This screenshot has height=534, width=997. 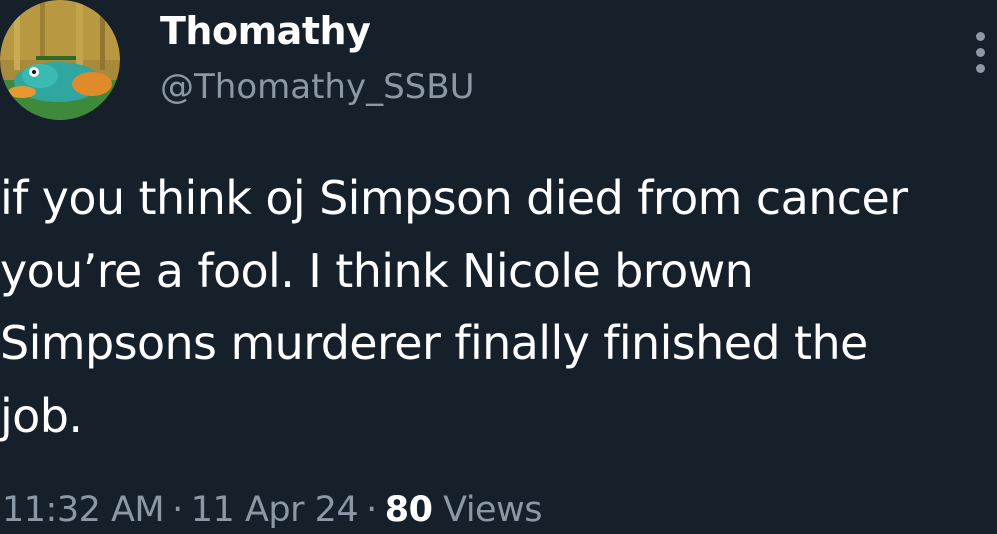 I want to click on perry-platypus-avatar-icon, so click(x=60, y=60).